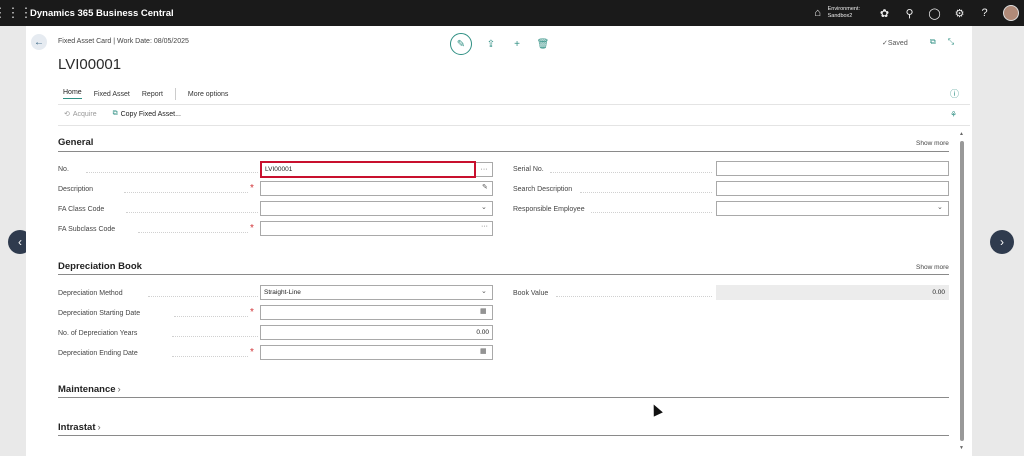 The height and width of the screenshot is (456, 1024). I want to click on top-bar-actions: ⌂ Environment: Sandbox2 ✿ ⚲ ◯ ⚙ ?, so click(918, 13).